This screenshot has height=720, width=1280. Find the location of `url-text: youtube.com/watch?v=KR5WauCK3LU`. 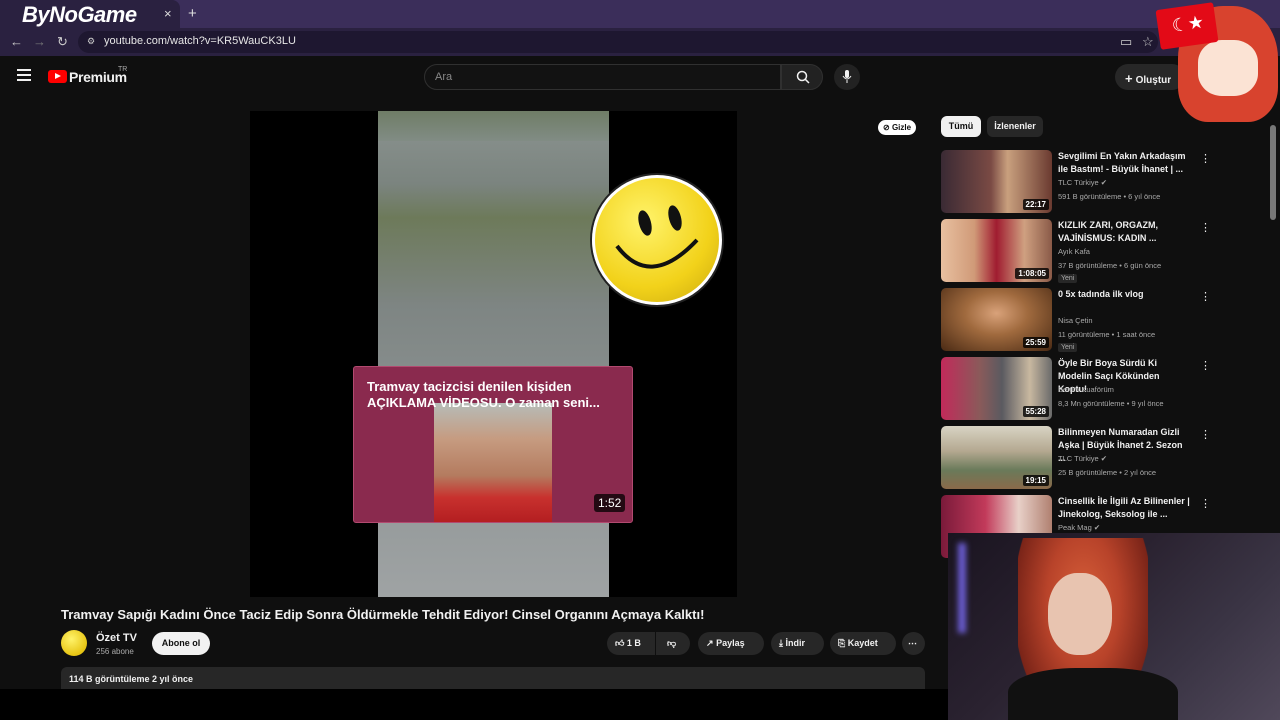

url-text: youtube.com/watch?v=KR5WauCK3LU is located at coordinates (200, 41).